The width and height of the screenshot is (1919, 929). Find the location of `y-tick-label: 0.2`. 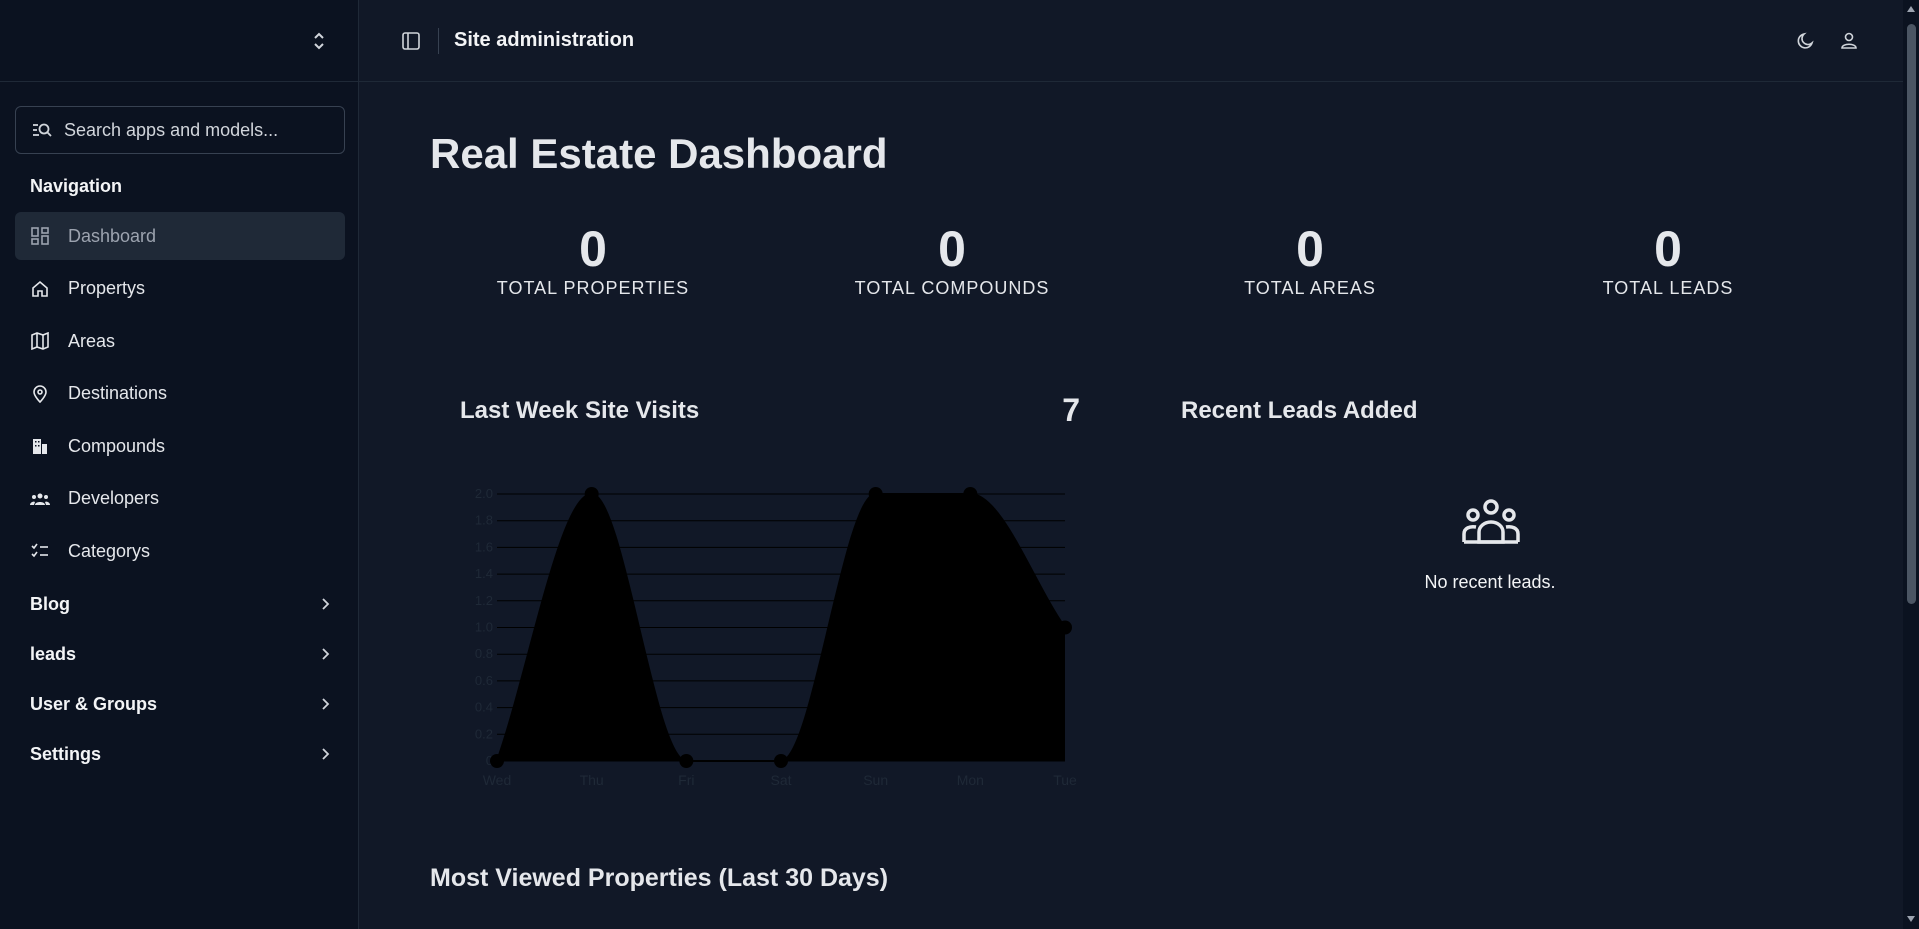

y-tick-label: 0.2 is located at coordinates (484, 733).